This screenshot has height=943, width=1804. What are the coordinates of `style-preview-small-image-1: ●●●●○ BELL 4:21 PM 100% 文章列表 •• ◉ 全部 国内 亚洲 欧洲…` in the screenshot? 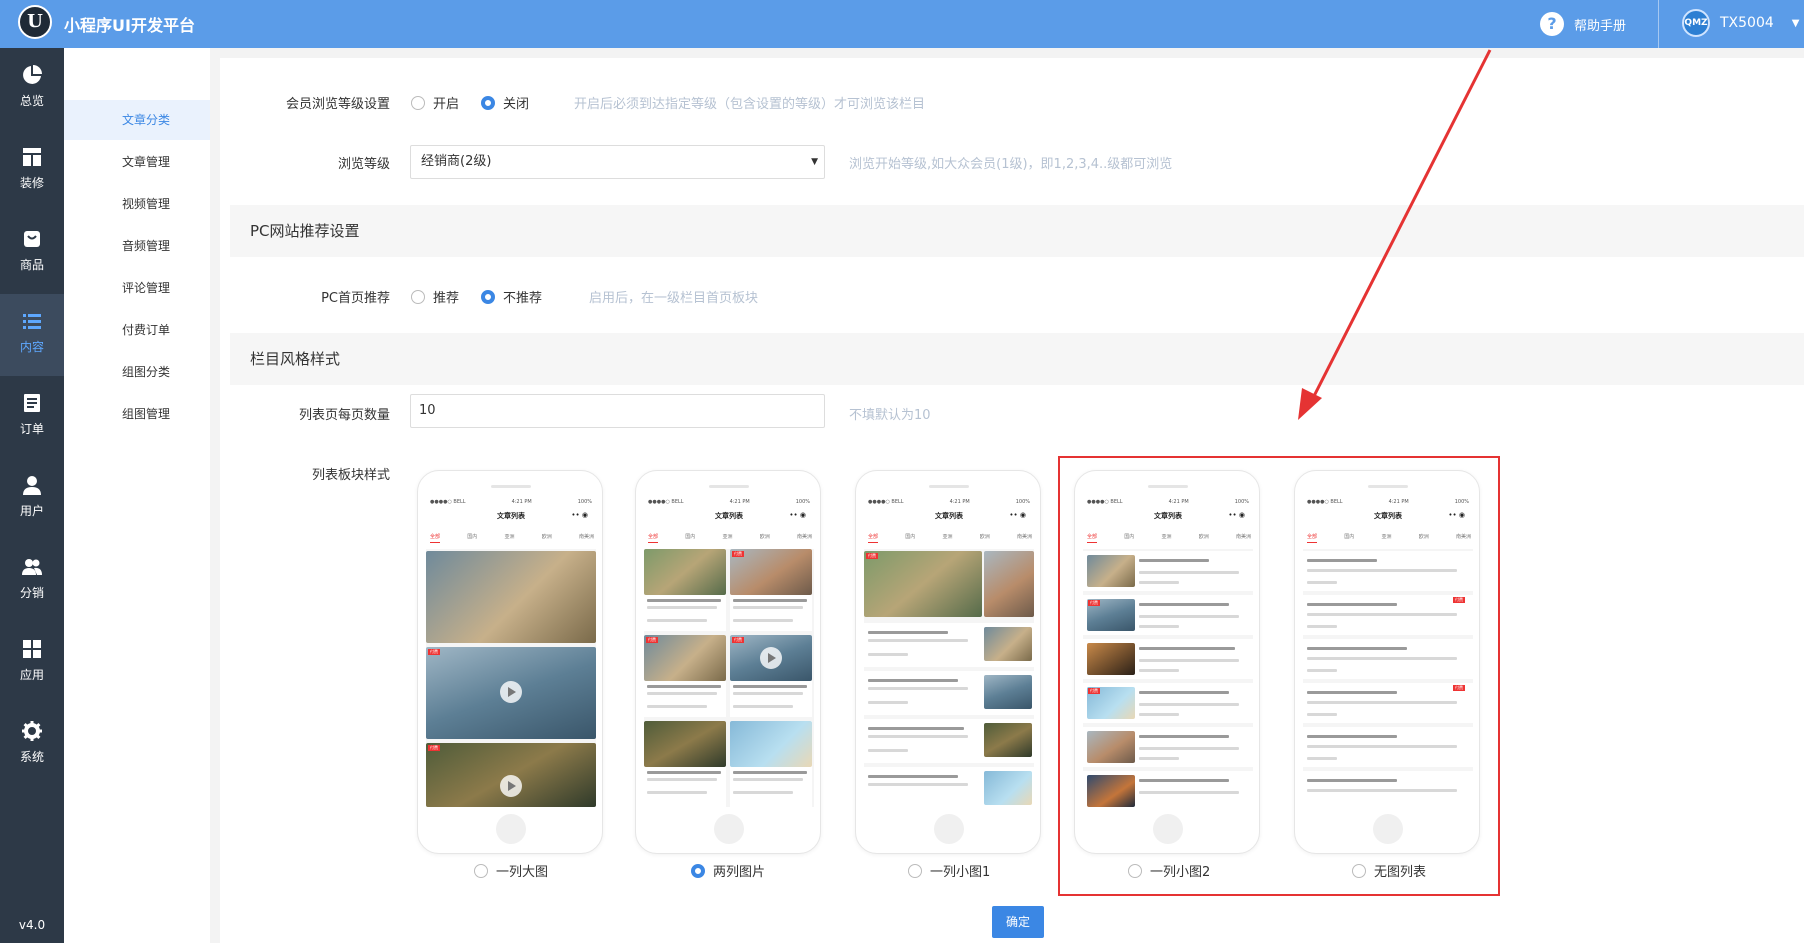 It's located at (948, 662).